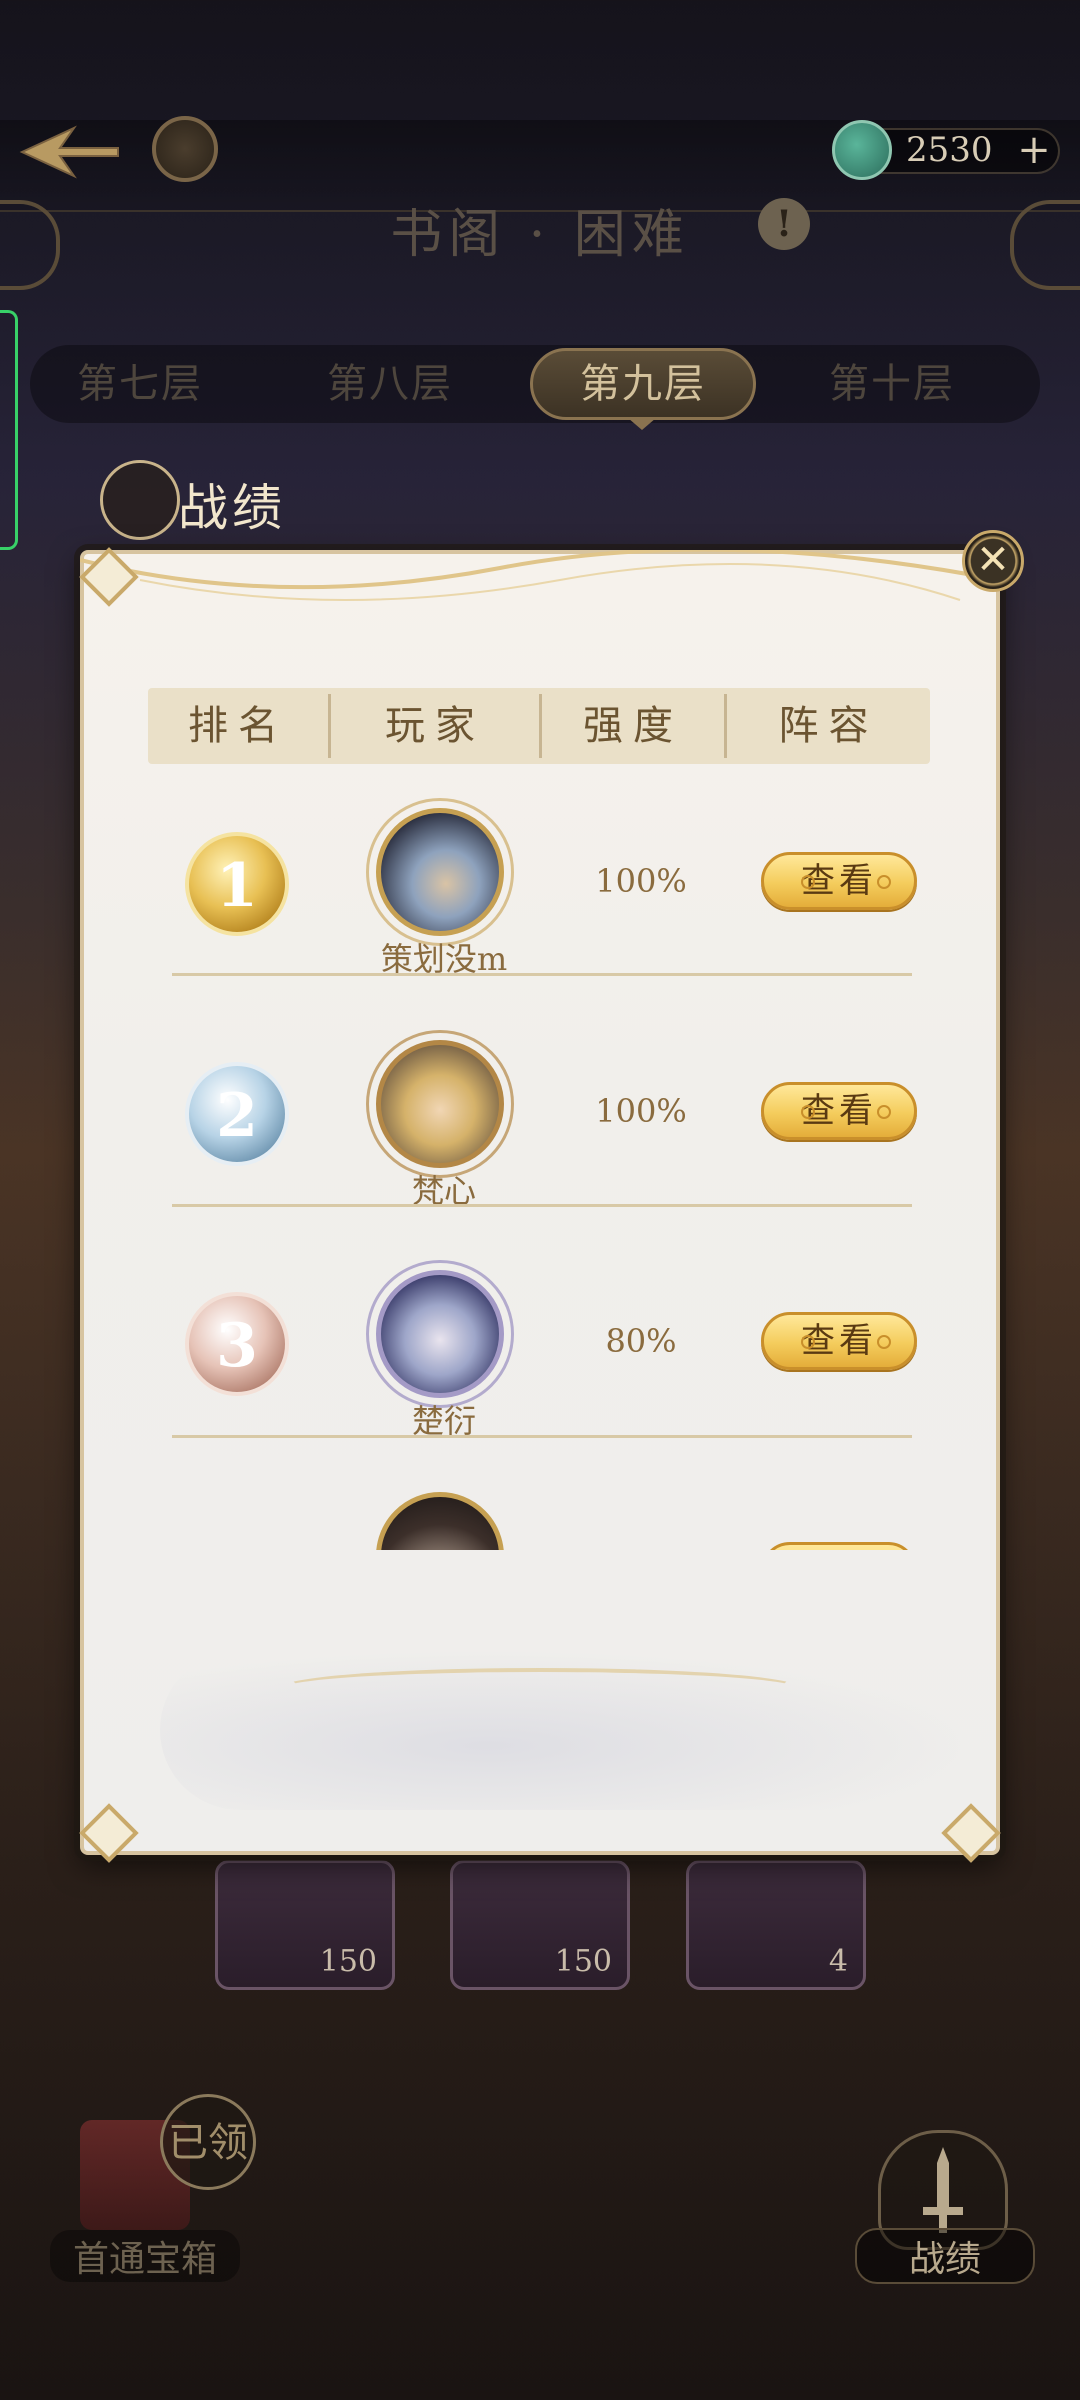 This screenshot has width=1080, height=2400. What do you see at coordinates (1045, 245) in the screenshot?
I see `corner-ornament-right` at bounding box center [1045, 245].